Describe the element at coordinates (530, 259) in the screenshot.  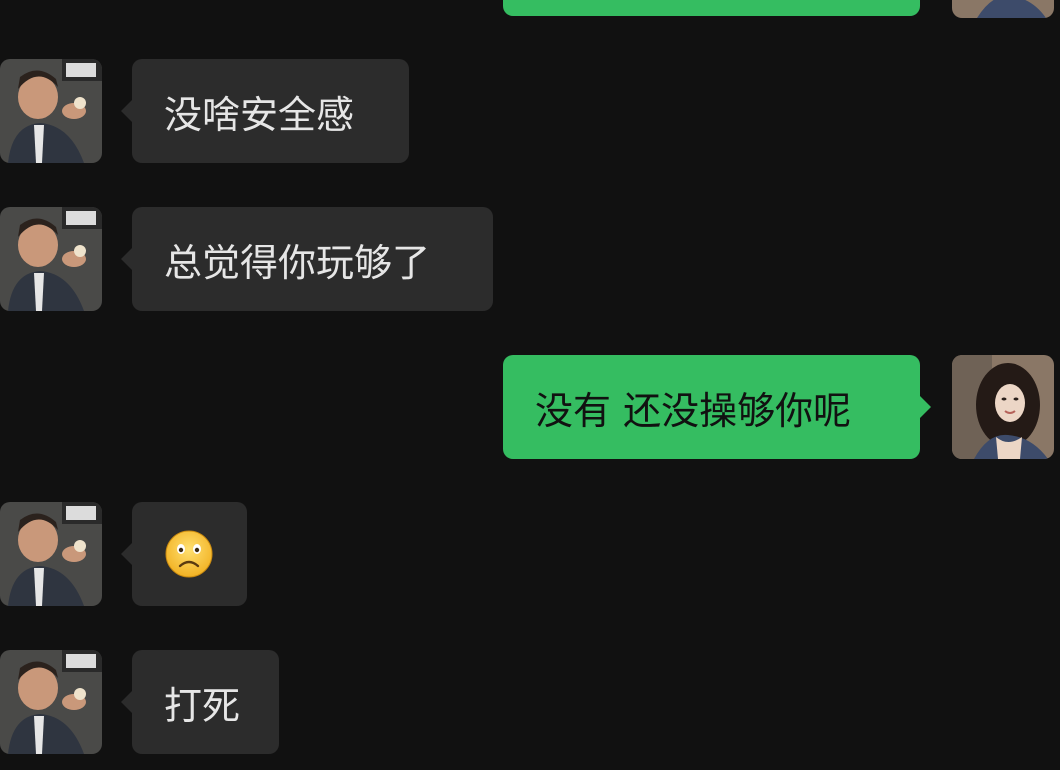
I see `message-row-incoming: 总觉得你玩够了` at that location.